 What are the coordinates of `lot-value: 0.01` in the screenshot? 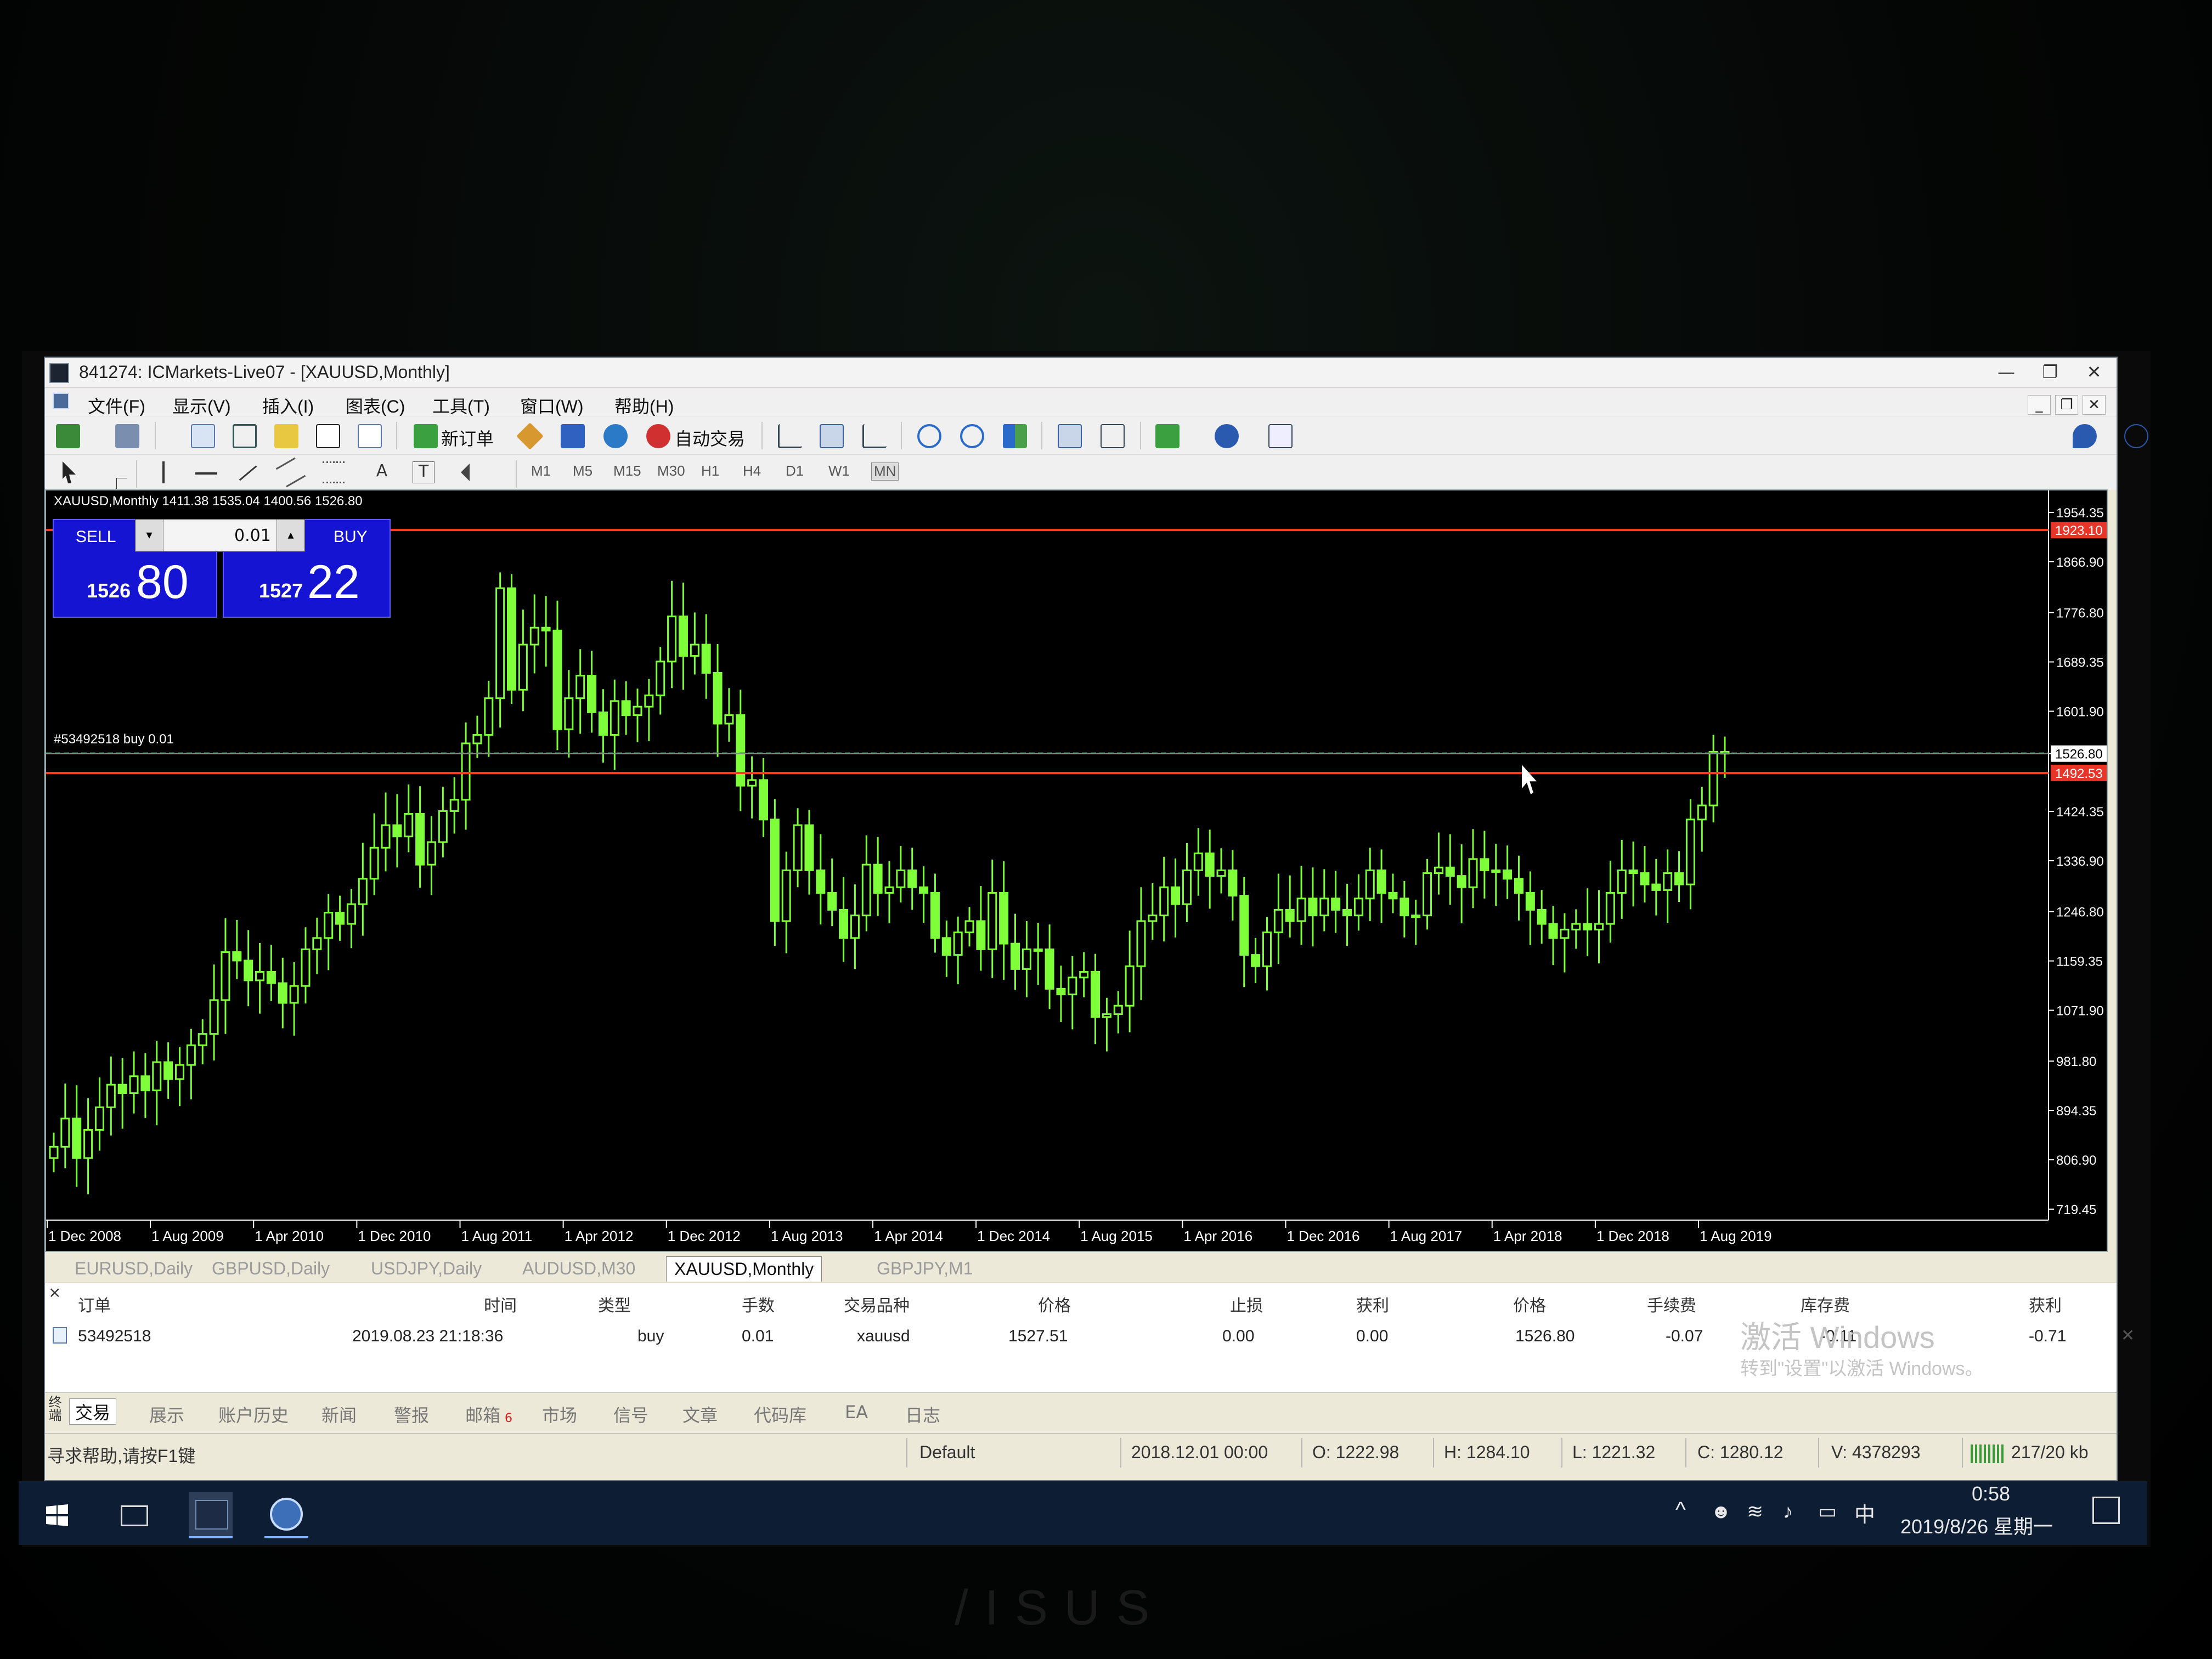 It's located at (253, 535).